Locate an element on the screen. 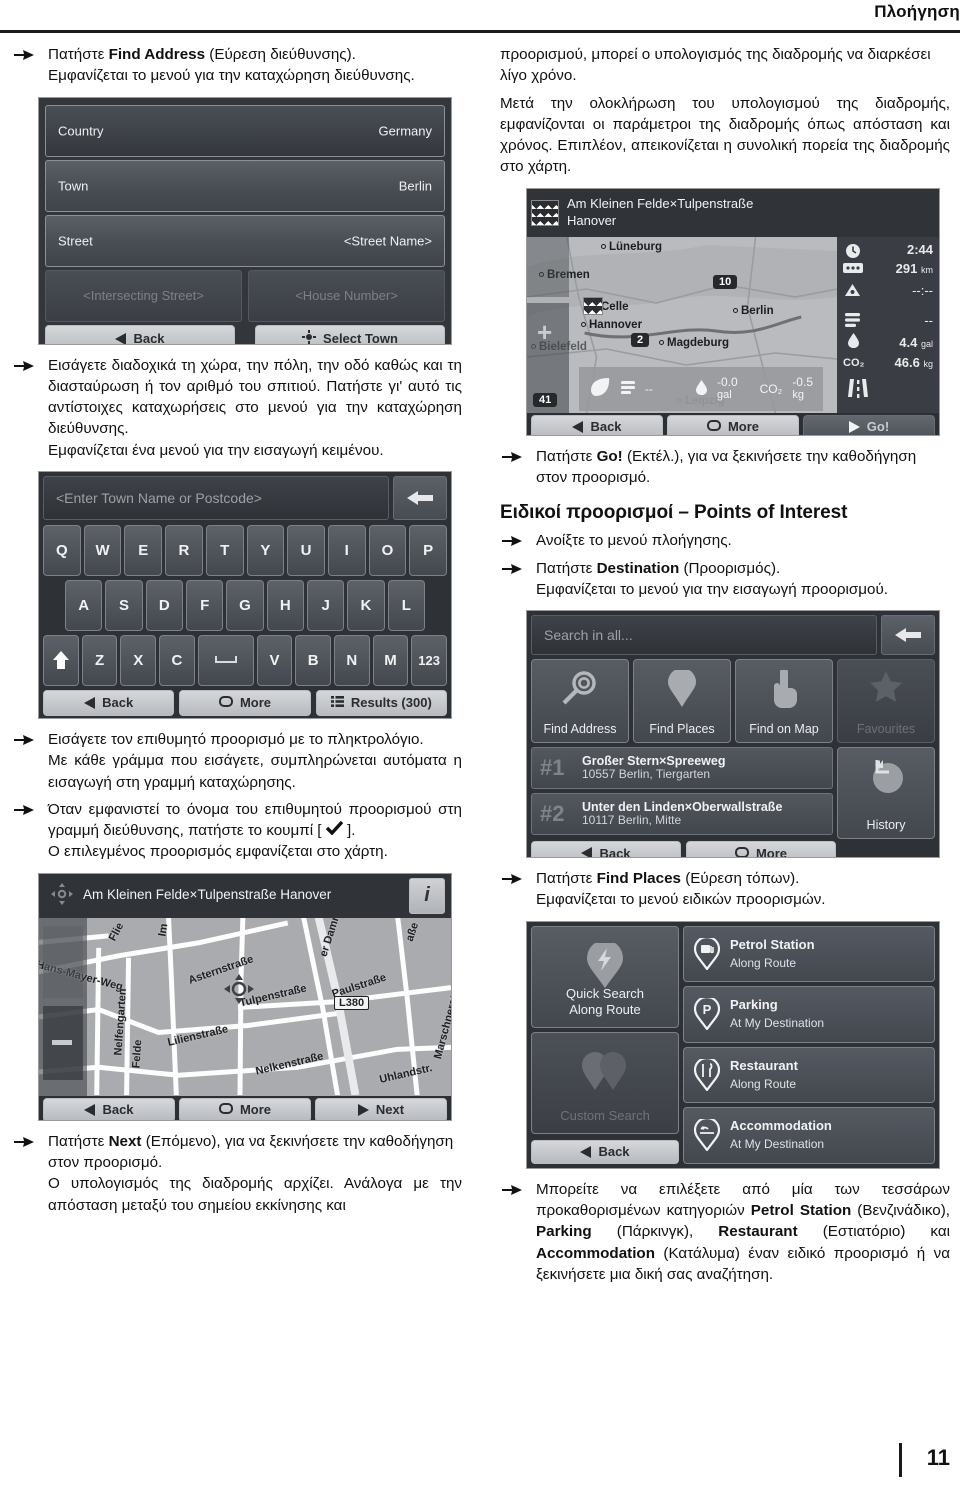 Image resolution: width=960 pixels, height=1499 pixels. next-button: Next is located at coordinates (381, 1108).